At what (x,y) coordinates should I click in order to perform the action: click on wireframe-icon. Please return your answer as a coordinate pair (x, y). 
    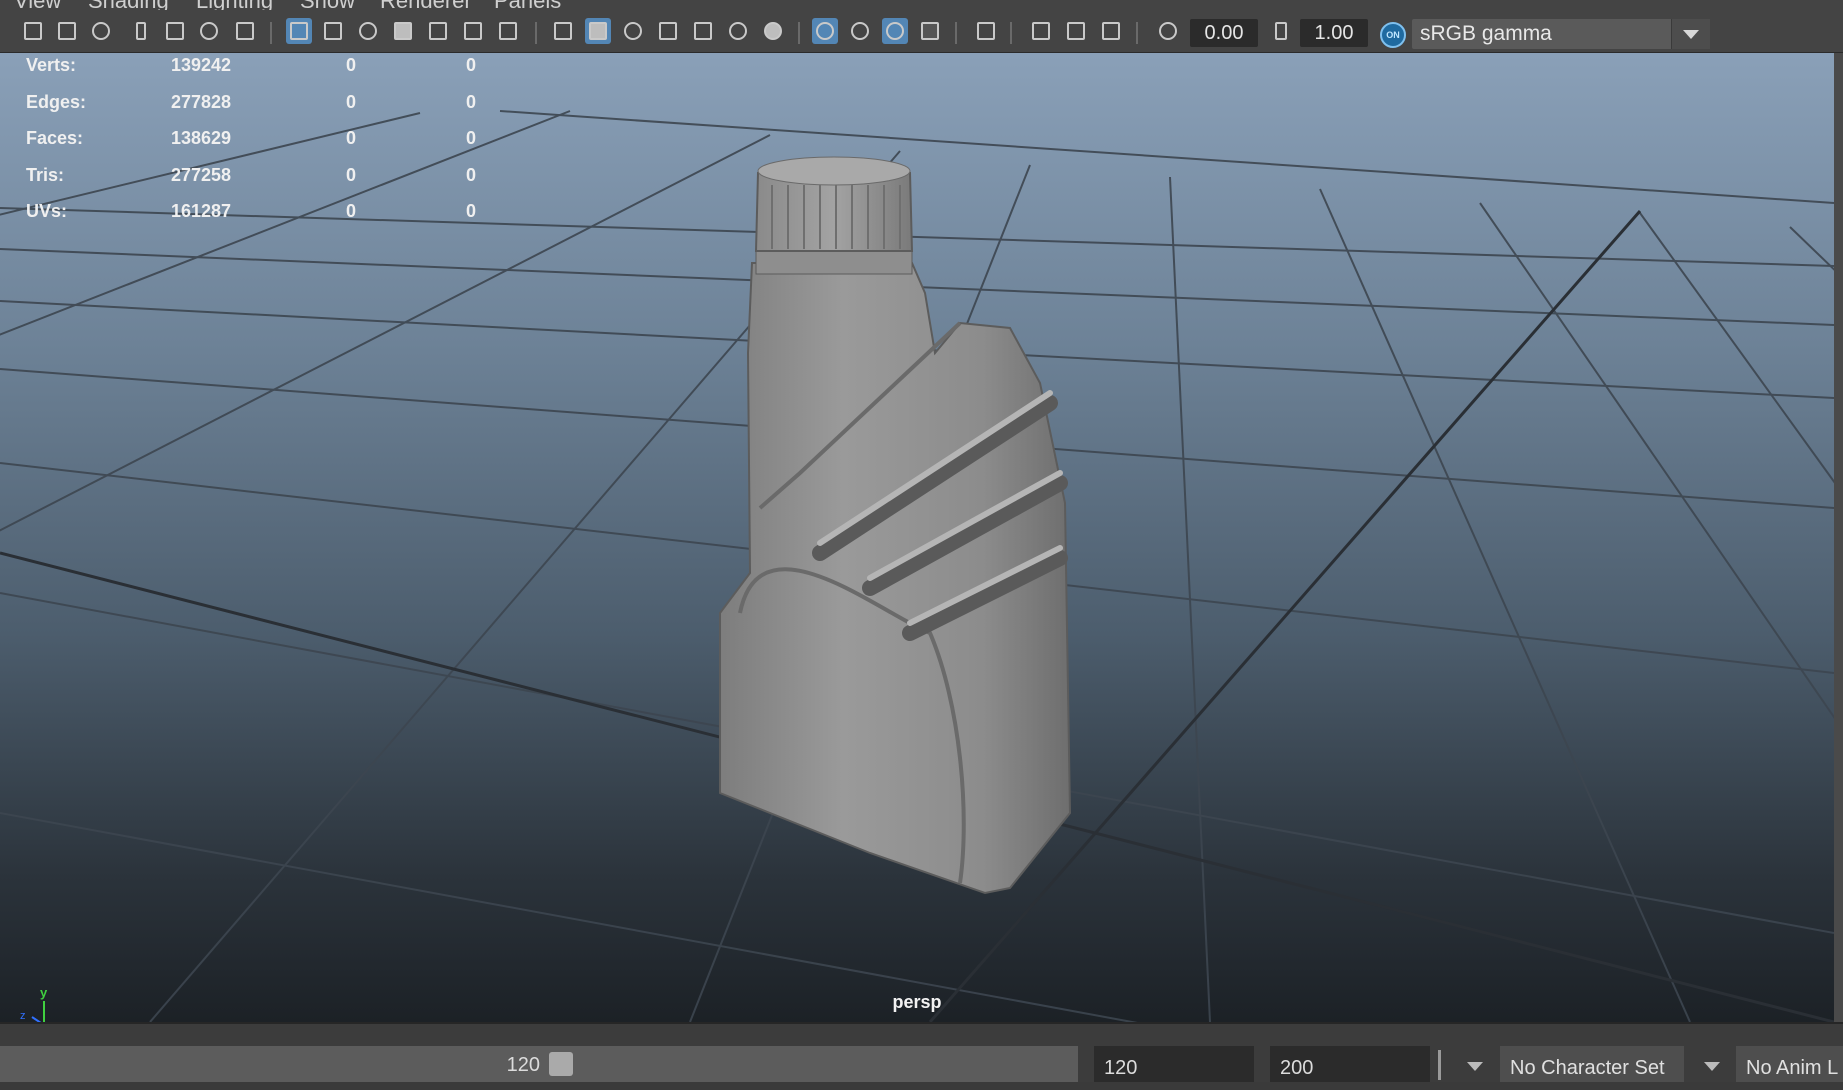
    Looking at the image, I should click on (563, 31).